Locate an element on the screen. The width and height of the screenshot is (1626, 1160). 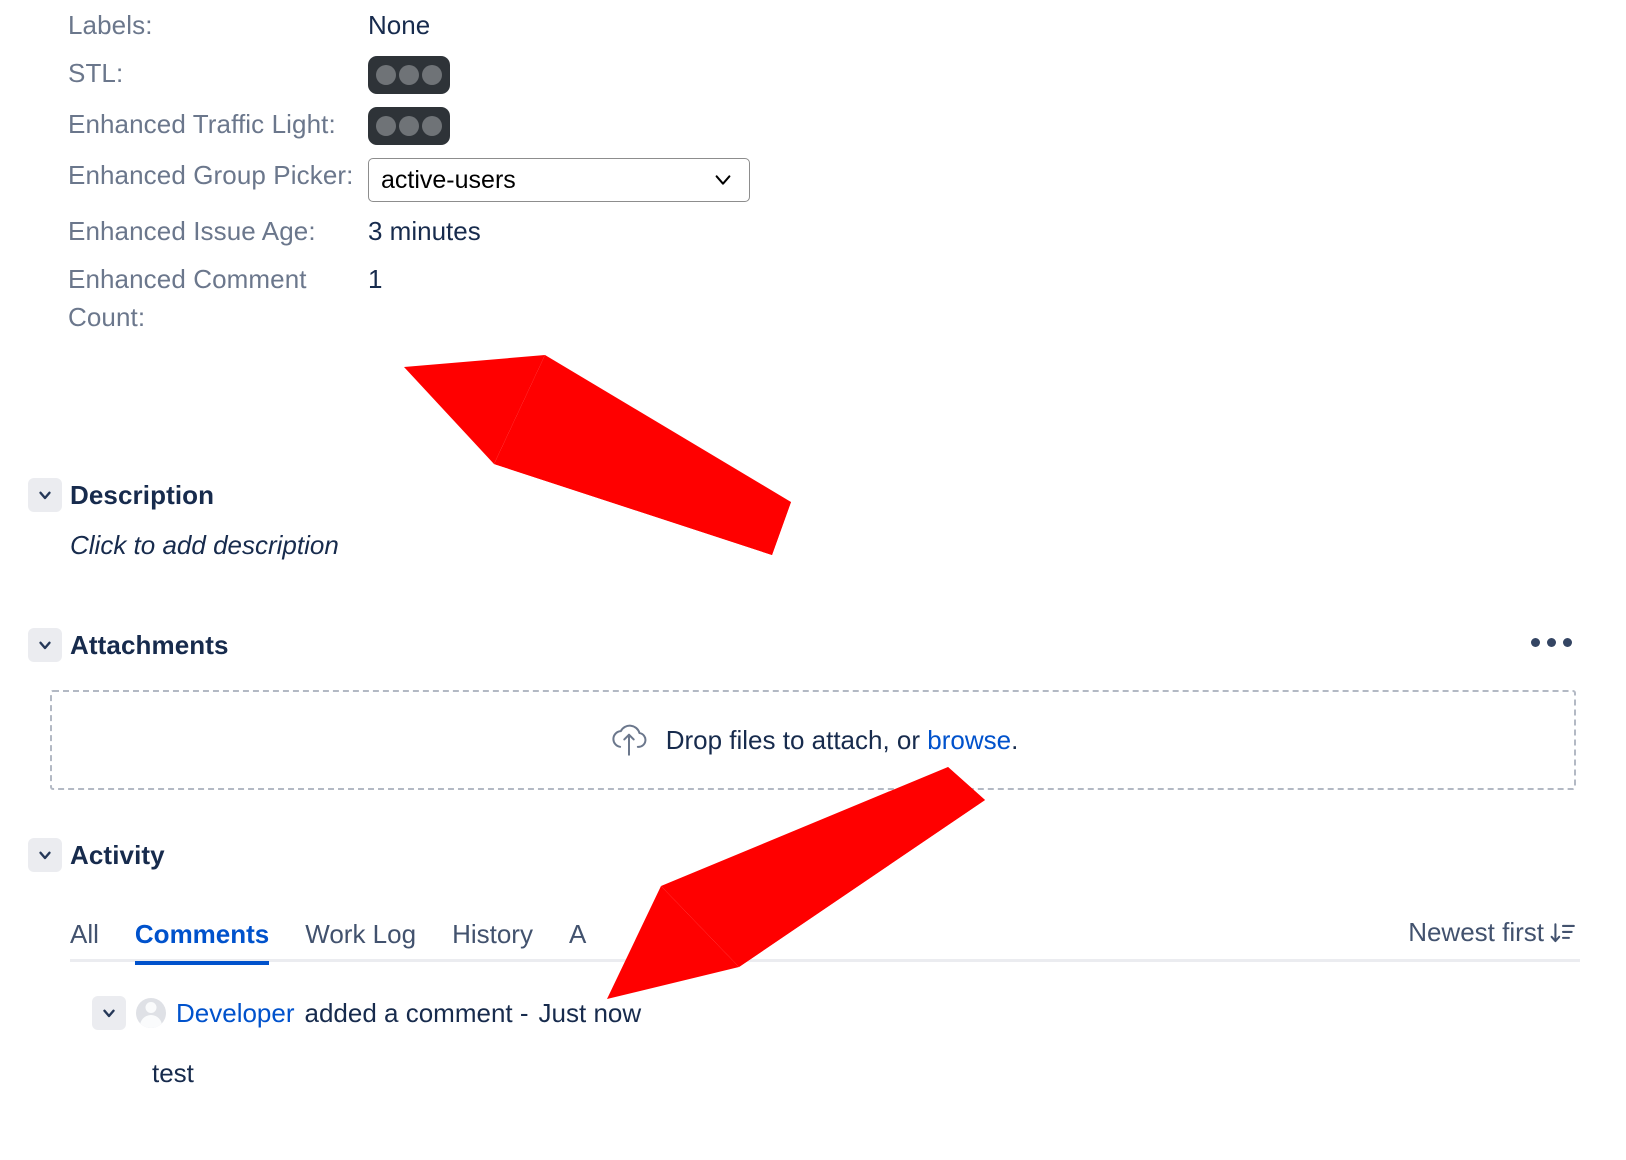
field-value-enhanced-comment-count: 1 is located at coordinates (375, 279).